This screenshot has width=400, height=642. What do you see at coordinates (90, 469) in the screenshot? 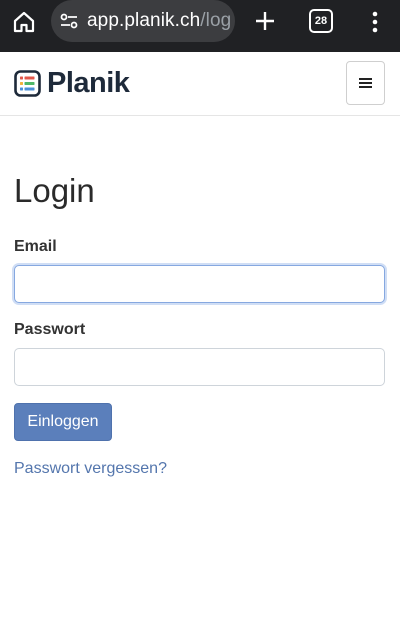
I see `forgot-password-link: Passwort vergessen?` at bounding box center [90, 469].